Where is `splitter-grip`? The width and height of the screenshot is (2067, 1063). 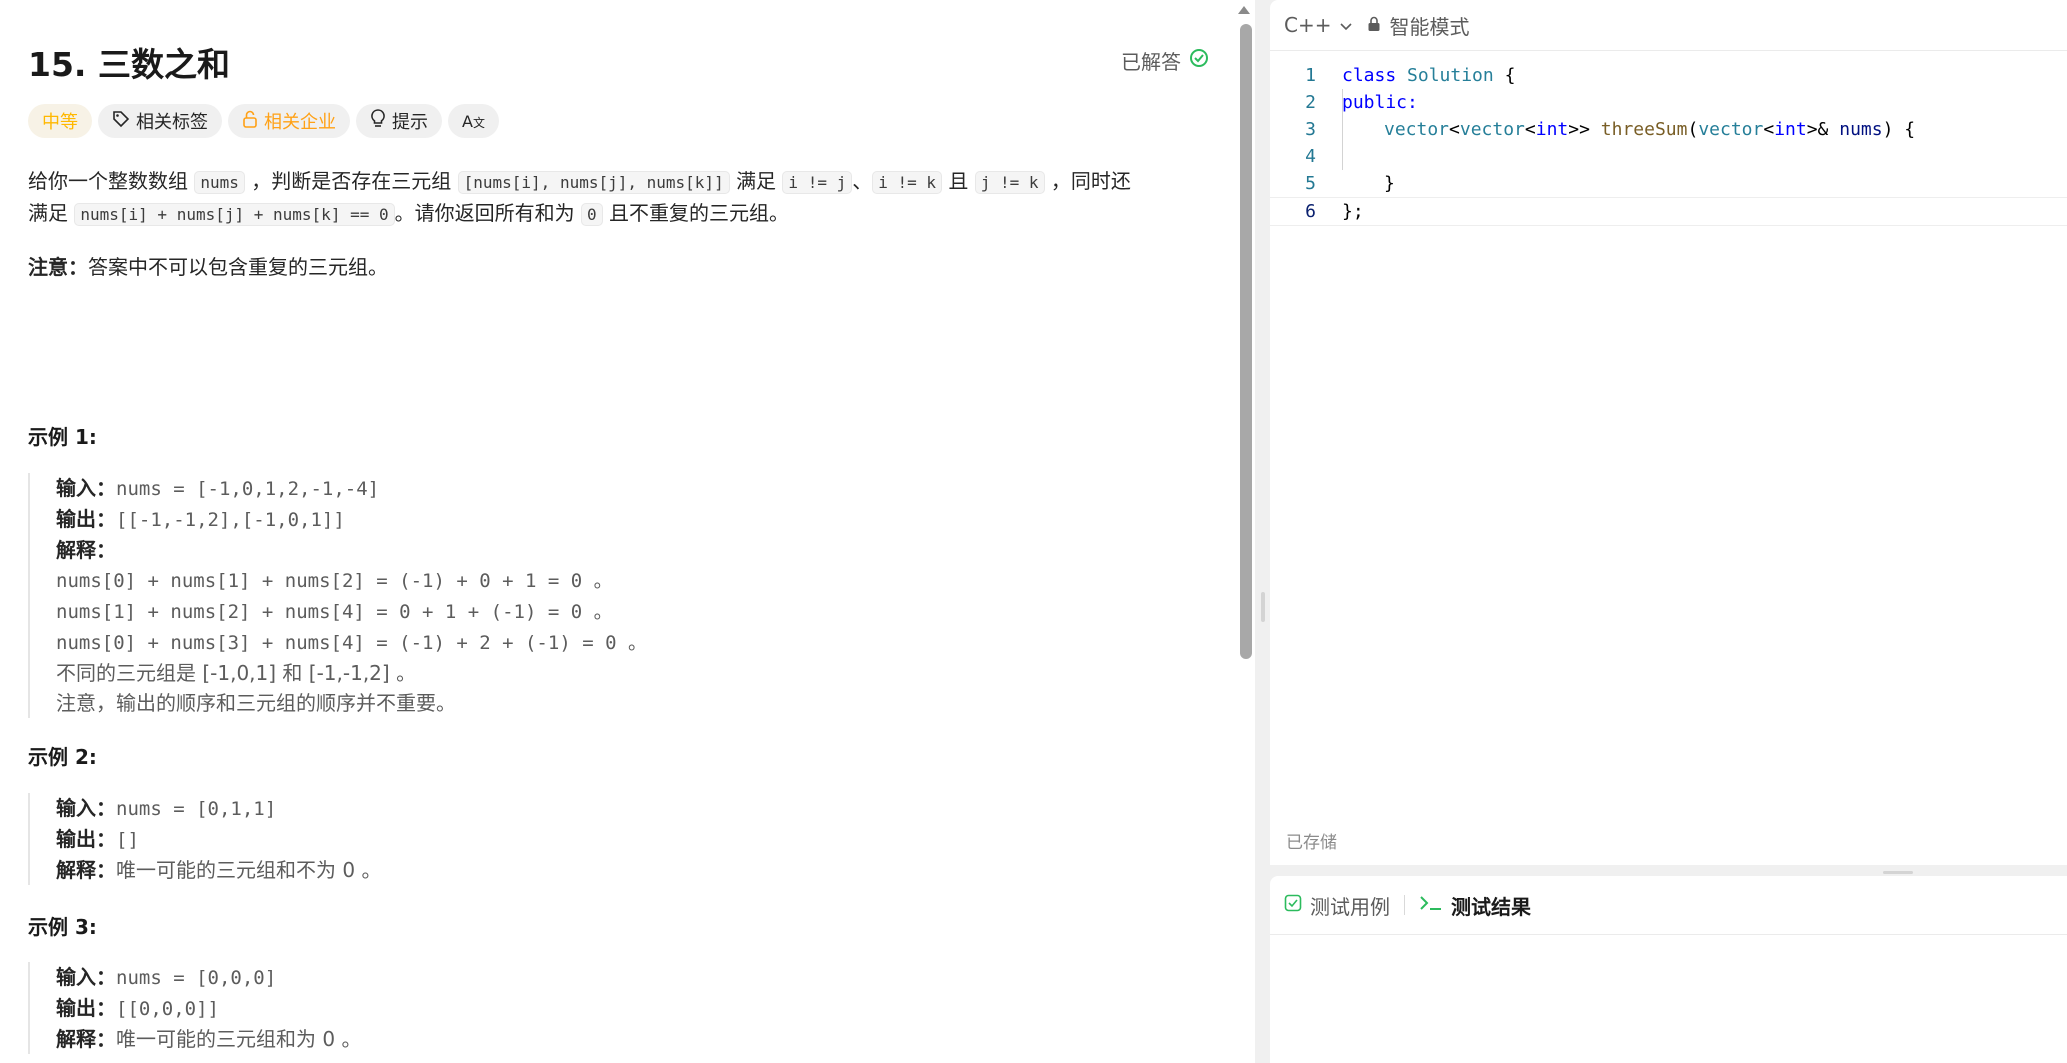 splitter-grip is located at coordinates (1263, 607).